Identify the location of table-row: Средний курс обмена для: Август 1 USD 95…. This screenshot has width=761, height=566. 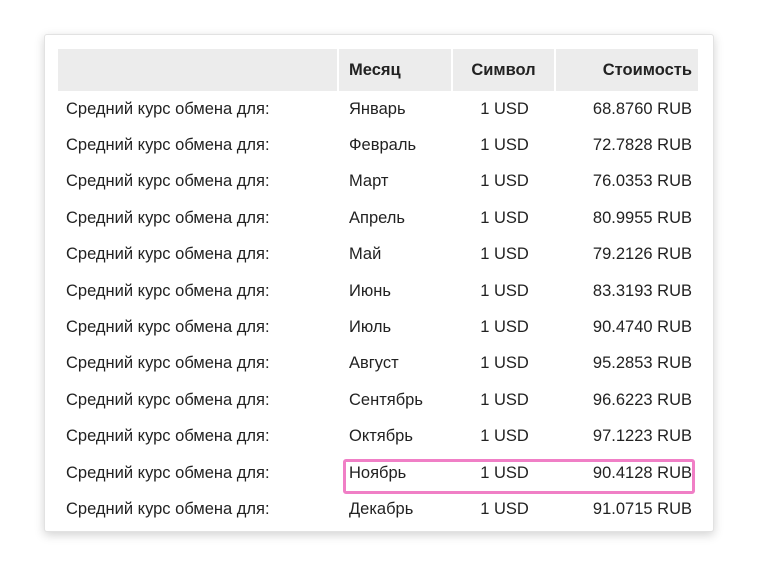
(378, 364).